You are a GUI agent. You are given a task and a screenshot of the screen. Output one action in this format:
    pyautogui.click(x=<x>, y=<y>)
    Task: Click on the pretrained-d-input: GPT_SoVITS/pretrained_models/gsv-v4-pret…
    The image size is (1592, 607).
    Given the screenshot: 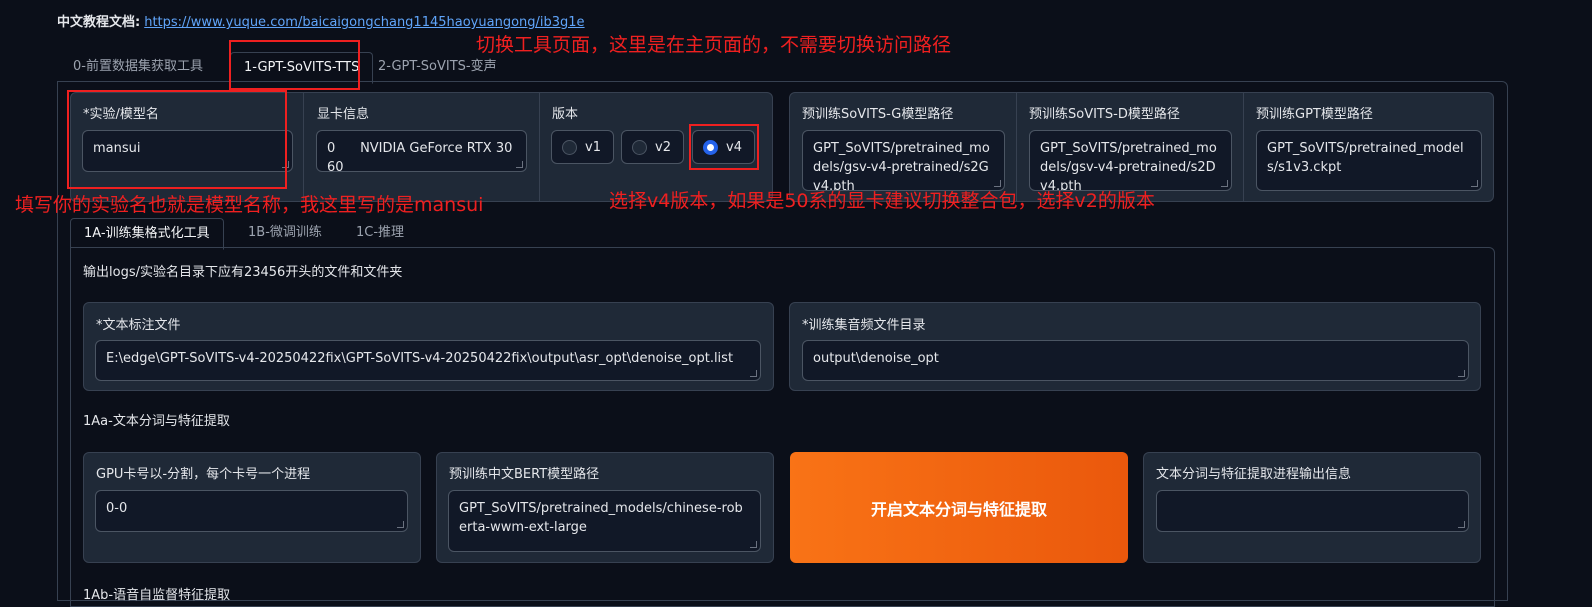 What is the action you would take?
    pyautogui.click(x=1130, y=160)
    